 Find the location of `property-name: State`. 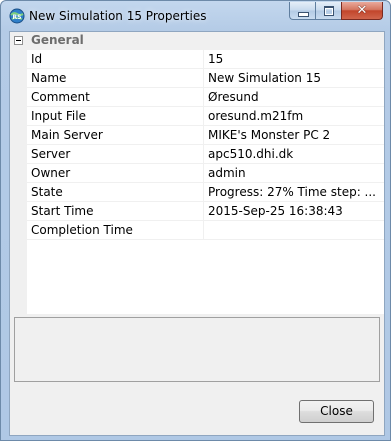

property-name: State is located at coordinates (115, 192).